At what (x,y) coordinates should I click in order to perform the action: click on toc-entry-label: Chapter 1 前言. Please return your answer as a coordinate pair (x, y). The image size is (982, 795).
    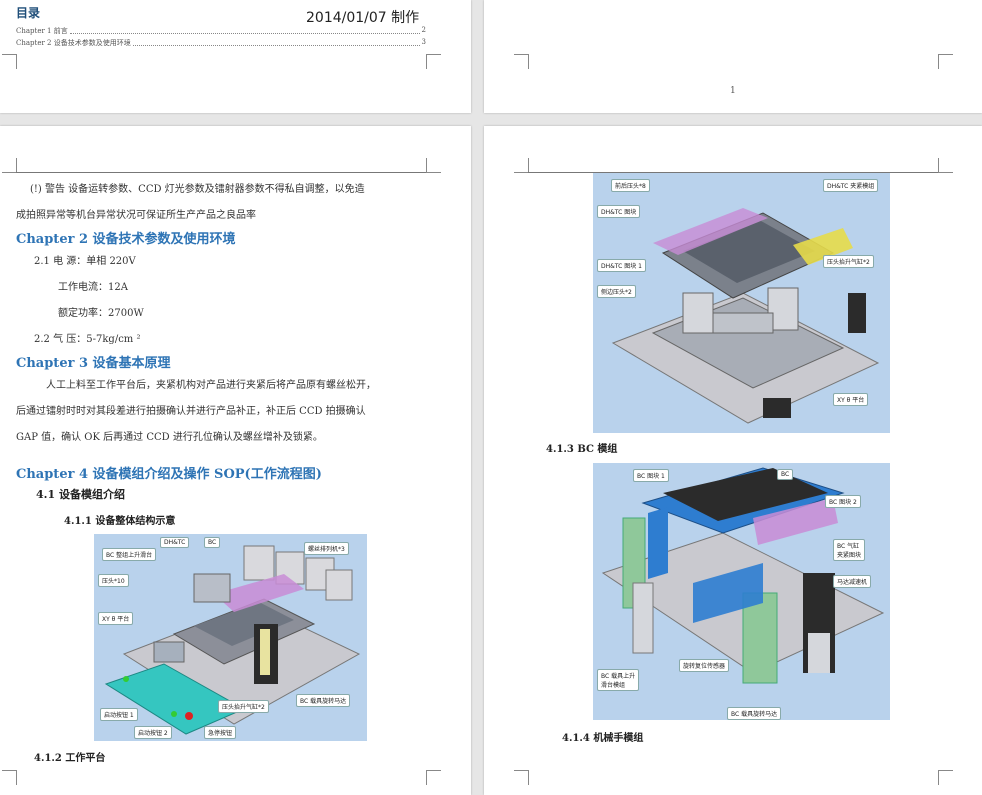
    Looking at the image, I should click on (42, 31).